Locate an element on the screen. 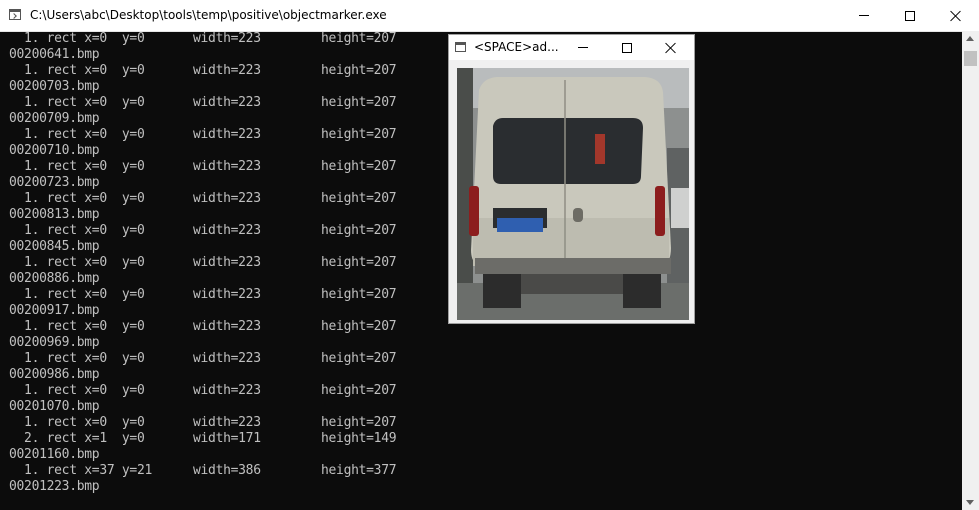 The width and height of the screenshot is (979, 510). van-rear-photo is located at coordinates (573, 194).